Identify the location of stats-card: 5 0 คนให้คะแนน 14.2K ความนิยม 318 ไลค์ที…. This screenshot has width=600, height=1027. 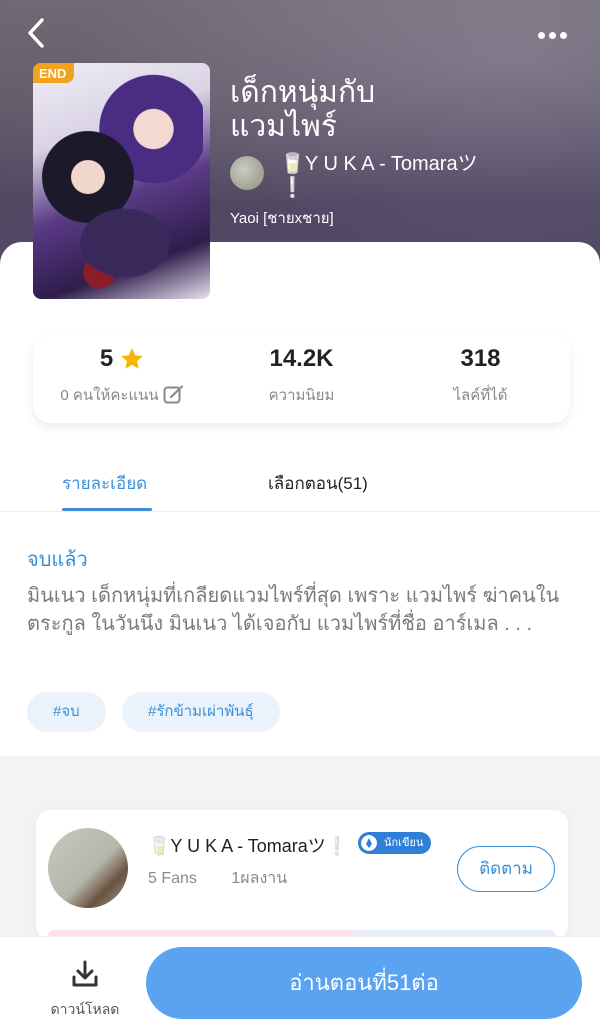
(301, 379).